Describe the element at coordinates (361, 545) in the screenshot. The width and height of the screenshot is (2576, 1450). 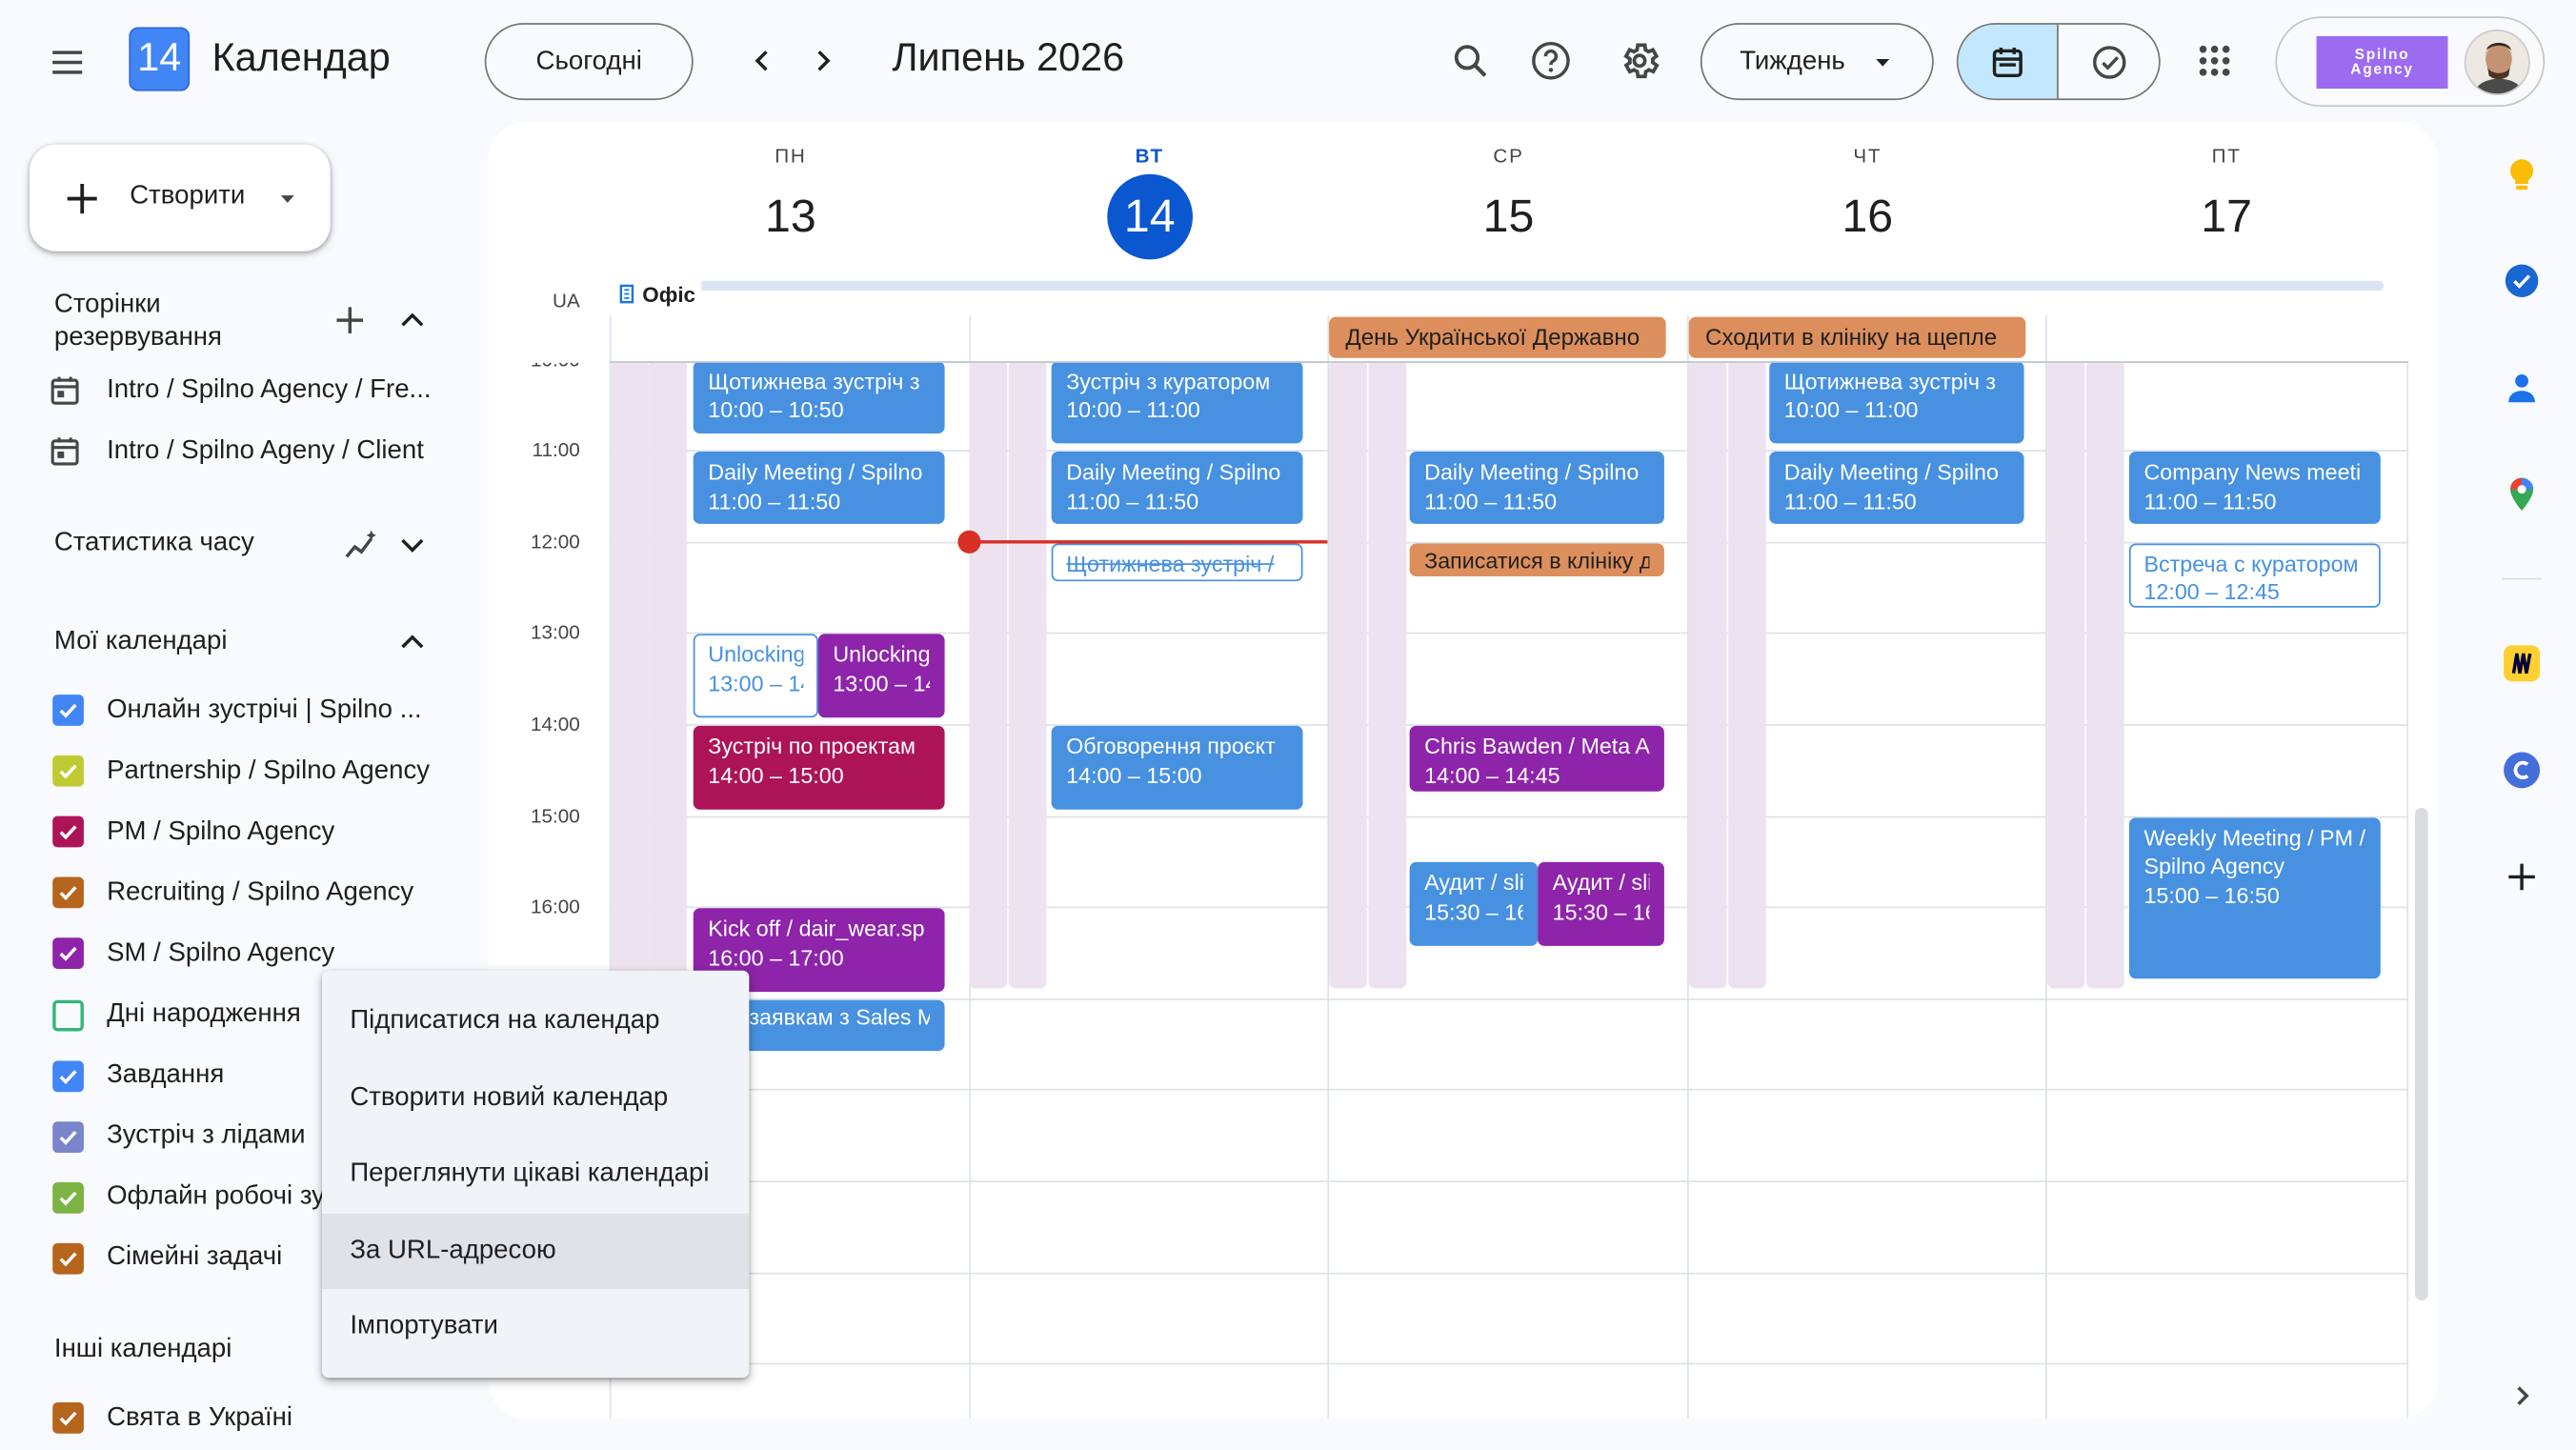
I see `time-stats-button` at that location.